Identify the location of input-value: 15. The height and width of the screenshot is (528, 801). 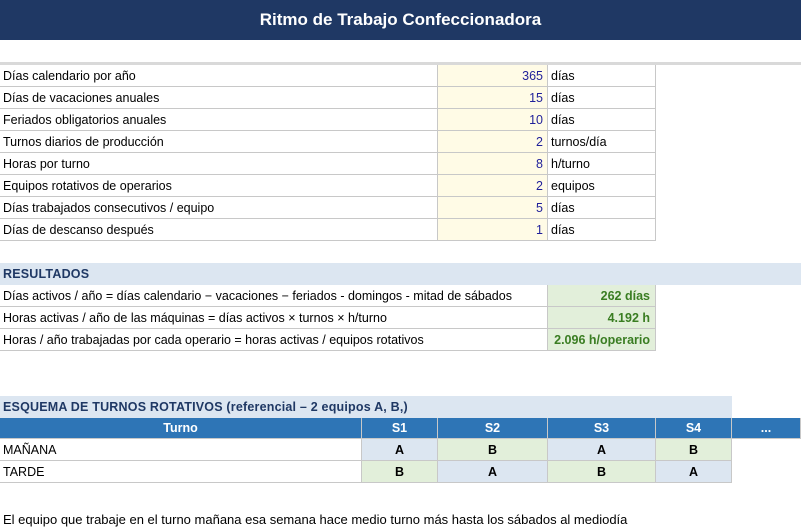
(493, 98).